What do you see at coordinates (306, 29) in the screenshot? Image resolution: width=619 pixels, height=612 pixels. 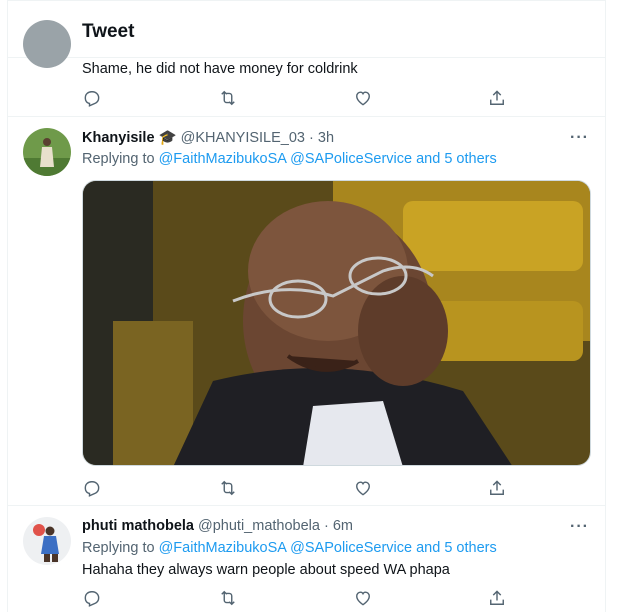 I see `top-bar: Tweet` at bounding box center [306, 29].